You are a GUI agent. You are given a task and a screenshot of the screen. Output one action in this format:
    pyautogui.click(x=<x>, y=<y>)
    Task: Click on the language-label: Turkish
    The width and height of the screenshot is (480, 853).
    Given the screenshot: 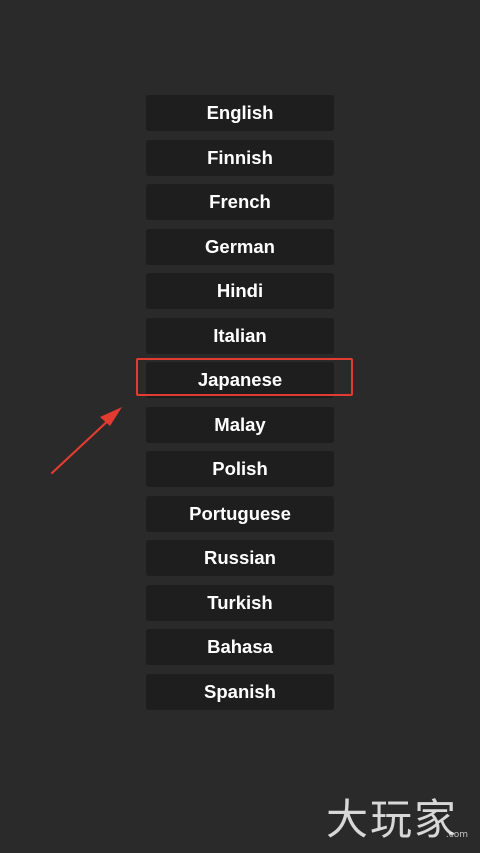 What is the action you would take?
    pyautogui.click(x=240, y=602)
    